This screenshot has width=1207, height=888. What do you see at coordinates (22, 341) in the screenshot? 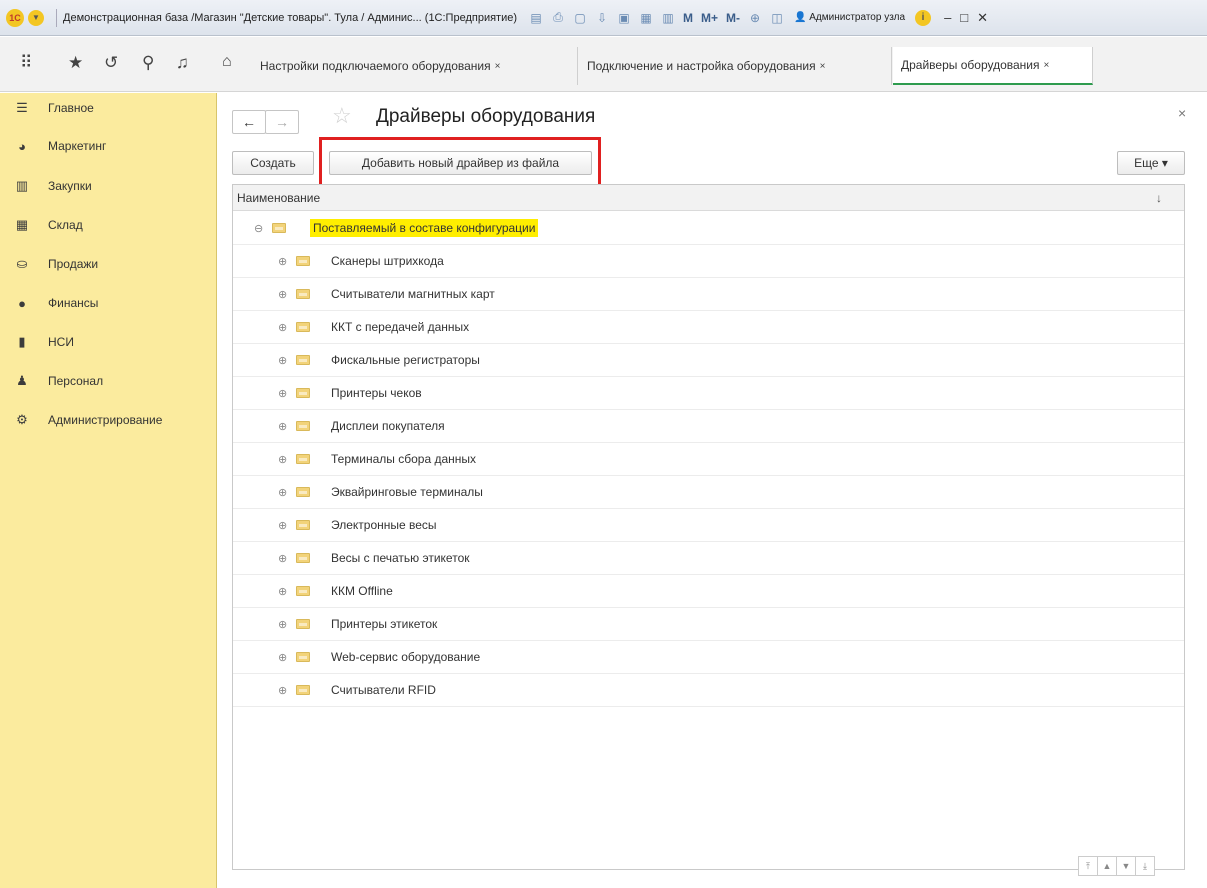
I see `book-icon: ▮` at bounding box center [22, 341].